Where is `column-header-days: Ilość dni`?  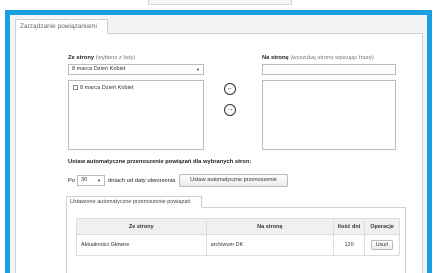 column-header-days: Ilość dni is located at coordinates (349, 226).